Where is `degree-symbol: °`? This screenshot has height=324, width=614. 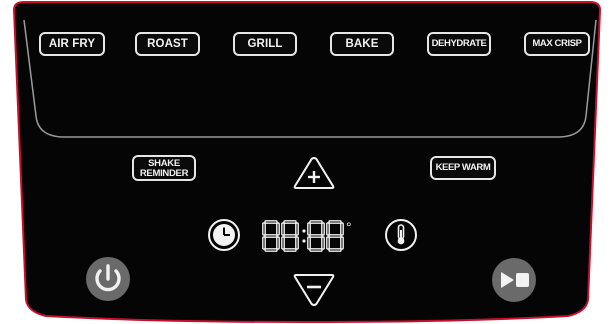
degree-symbol: ° is located at coordinates (349, 227).